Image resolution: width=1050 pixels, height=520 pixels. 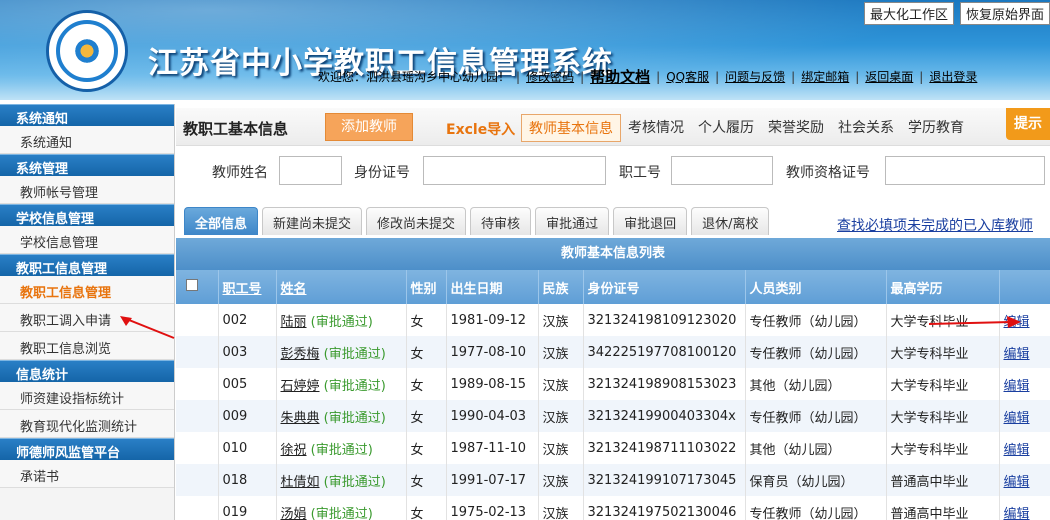 I want to click on tab-approved: 审批通过, so click(x=572, y=221).